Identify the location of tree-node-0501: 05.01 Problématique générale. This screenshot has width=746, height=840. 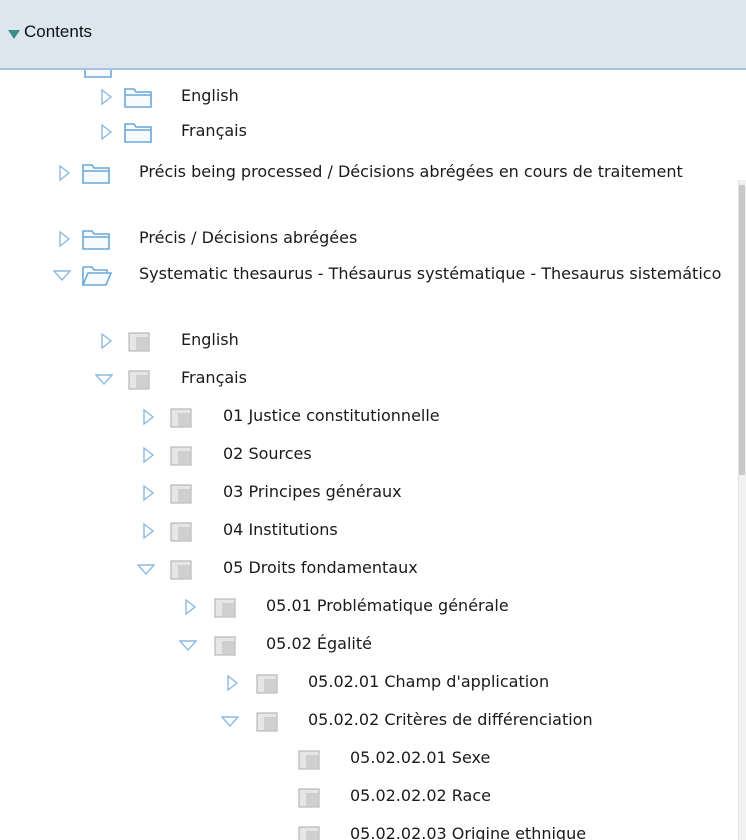
(369, 608).